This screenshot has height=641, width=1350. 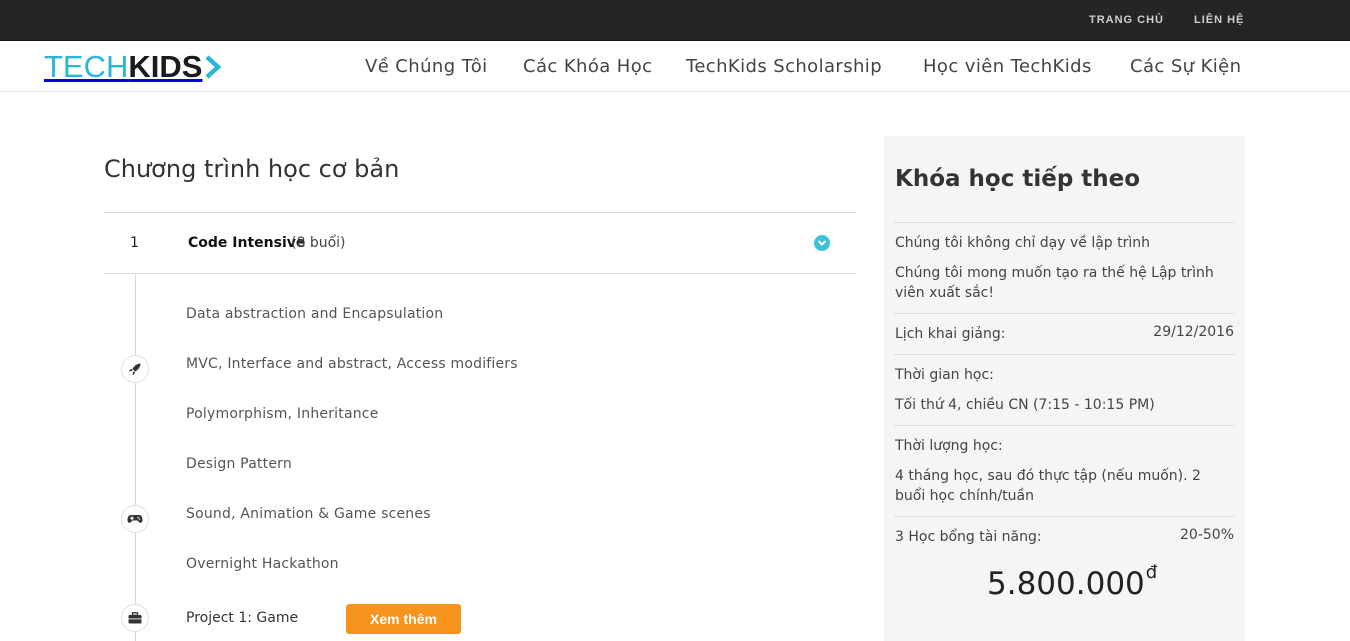 What do you see at coordinates (135, 457) in the screenshot?
I see `timeline-line` at bounding box center [135, 457].